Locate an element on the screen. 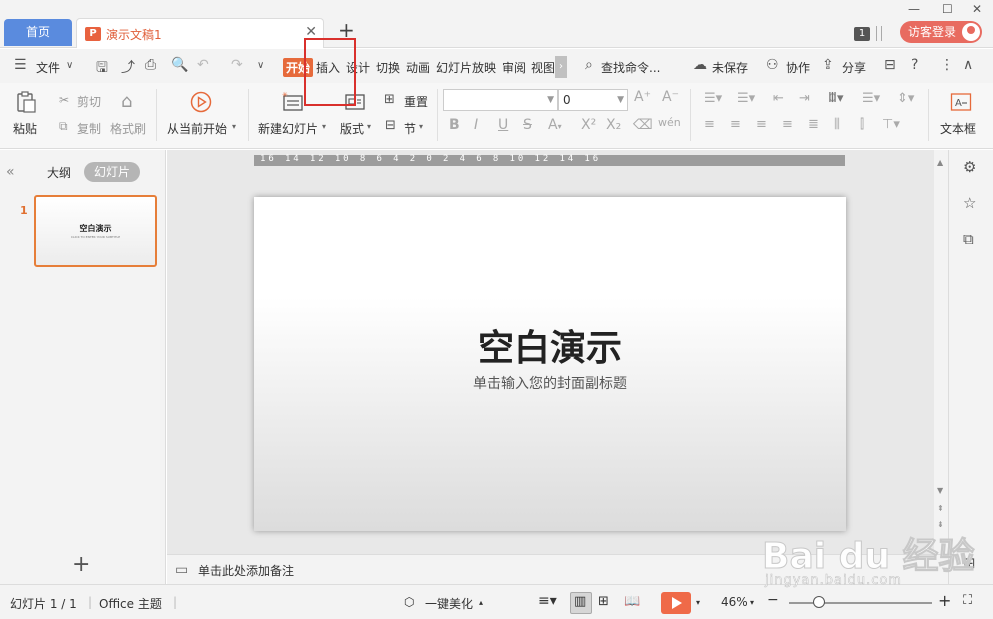 The image size is (993, 619). bold-icon: B is located at coordinates (454, 125).